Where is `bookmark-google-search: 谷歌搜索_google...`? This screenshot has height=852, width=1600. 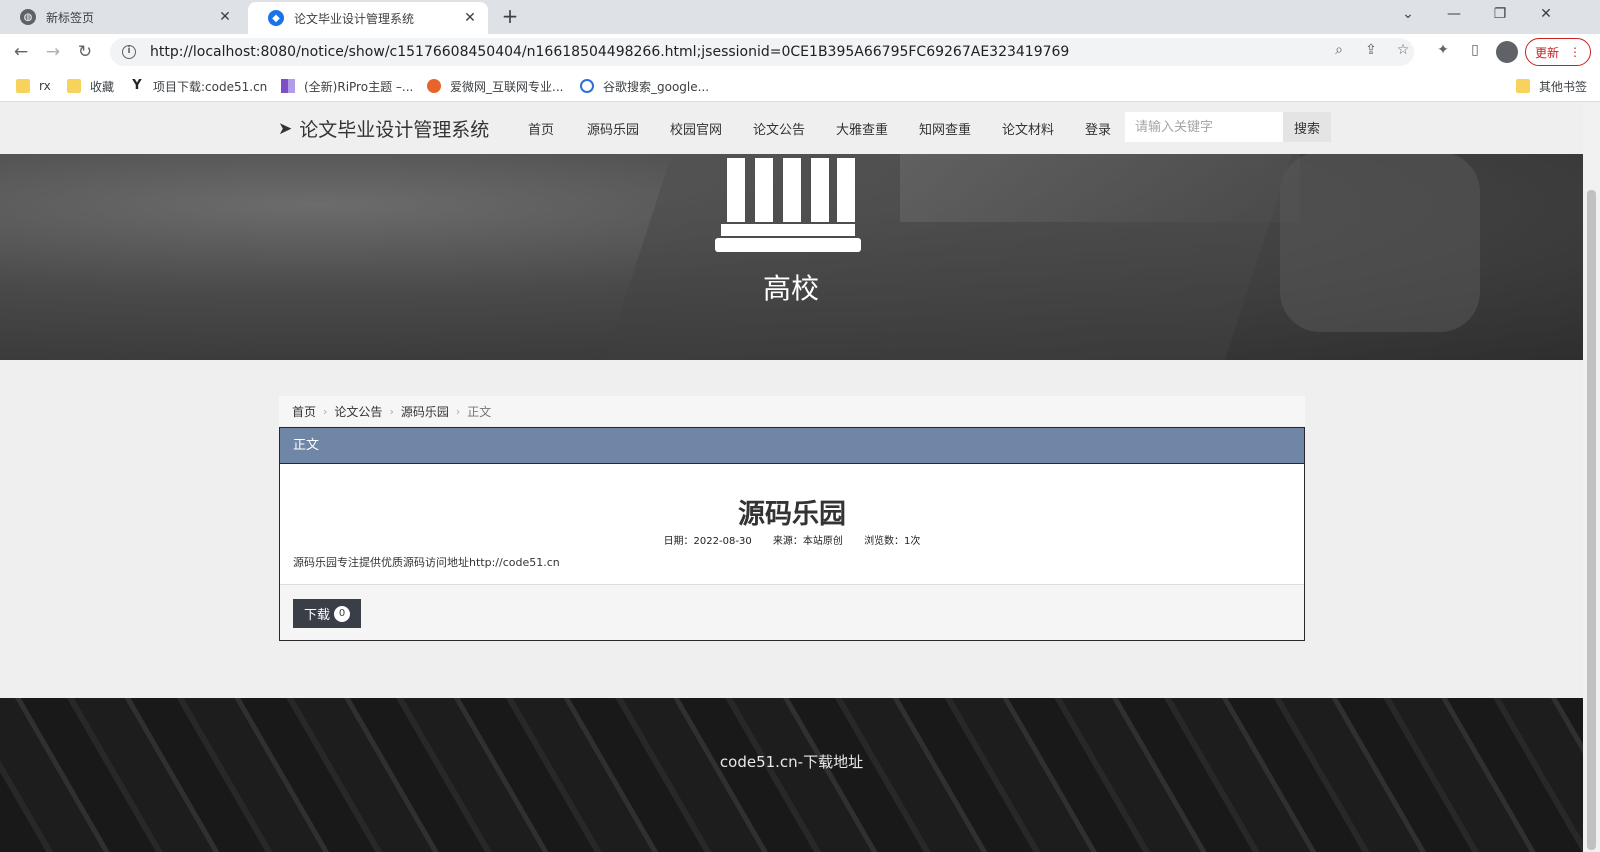 bookmark-google-search: 谷歌搜索_google... is located at coordinates (644, 86).